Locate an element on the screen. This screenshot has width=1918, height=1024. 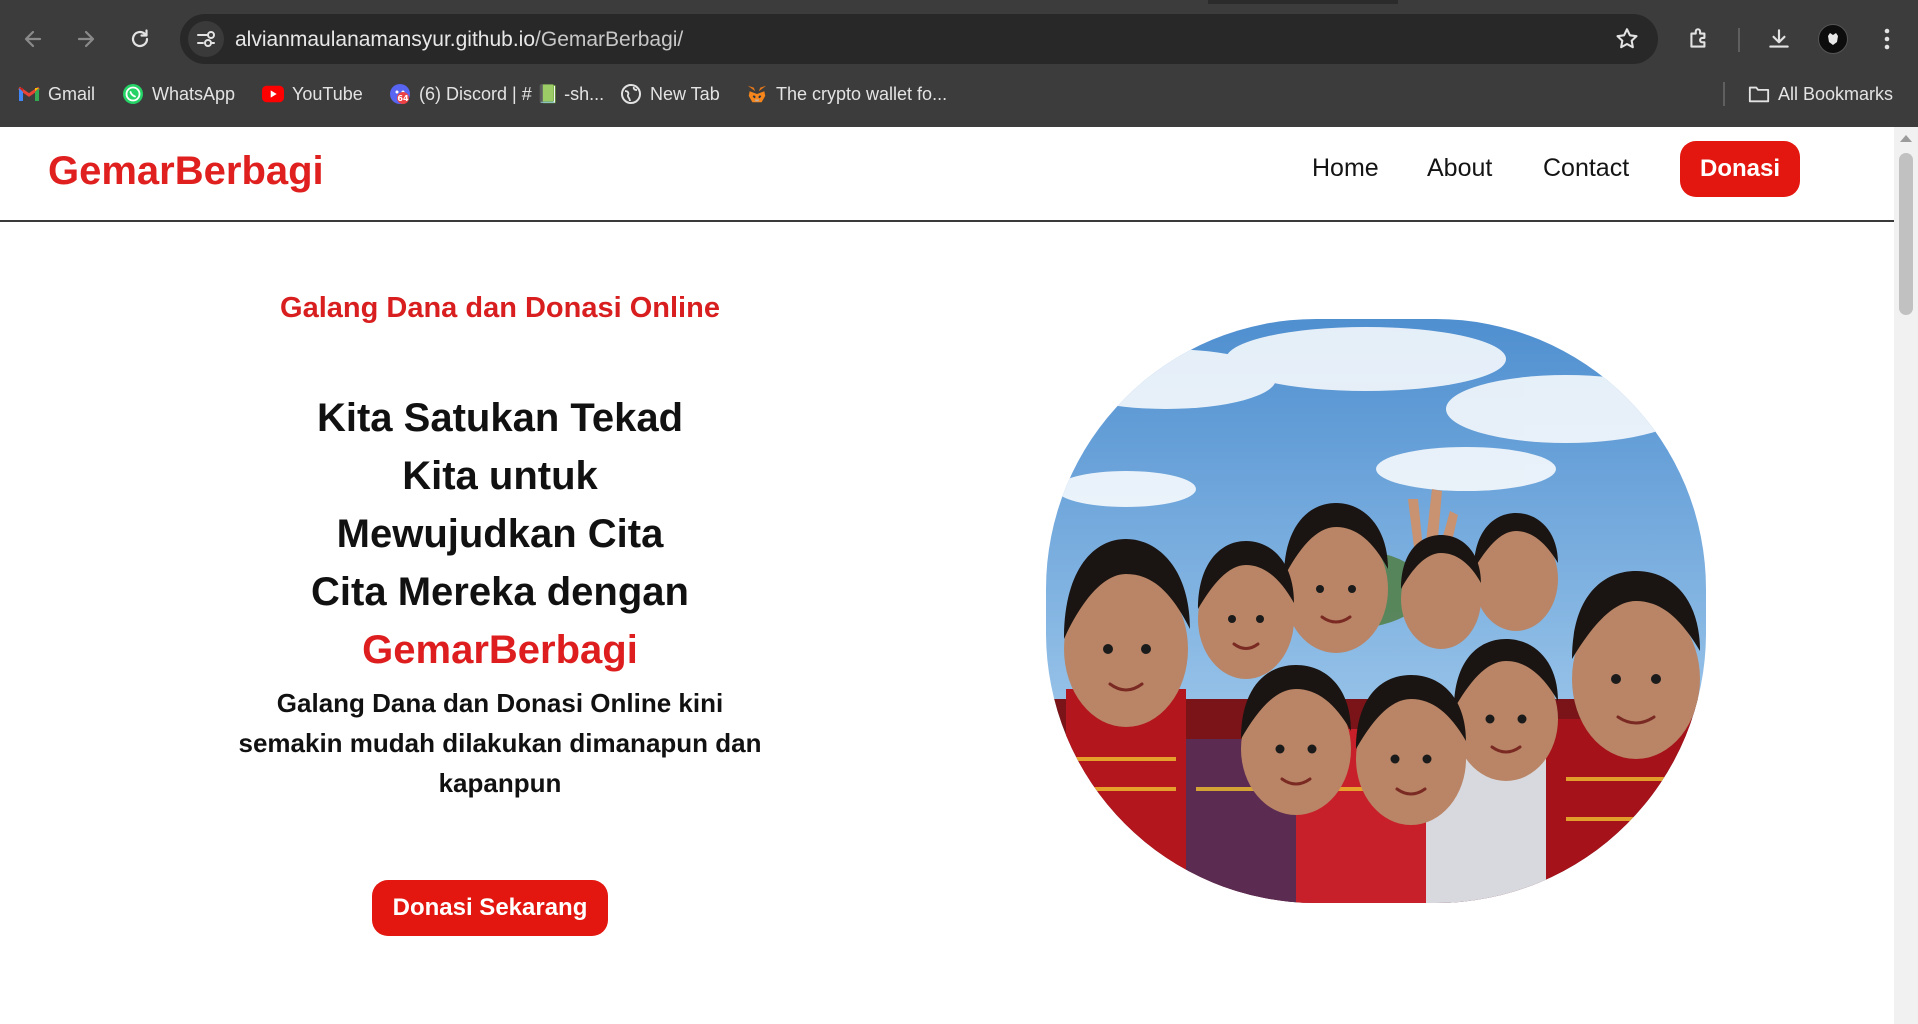
folder-icon is located at coordinates (1759, 94).